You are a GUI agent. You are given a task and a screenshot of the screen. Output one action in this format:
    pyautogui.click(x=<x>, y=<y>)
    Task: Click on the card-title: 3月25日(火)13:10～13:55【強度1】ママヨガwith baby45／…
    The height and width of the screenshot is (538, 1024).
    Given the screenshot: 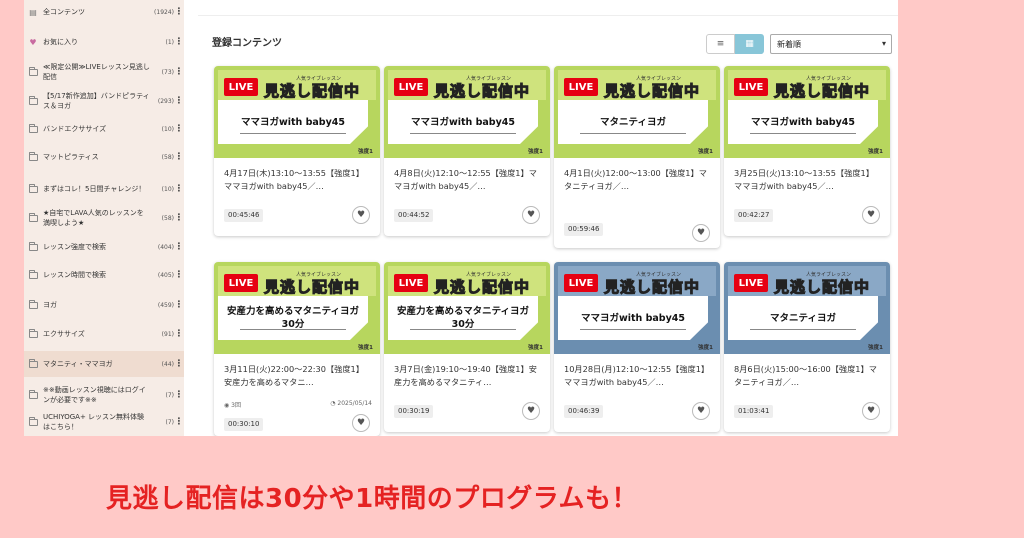 What is the action you would take?
    pyautogui.click(x=808, y=180)
    